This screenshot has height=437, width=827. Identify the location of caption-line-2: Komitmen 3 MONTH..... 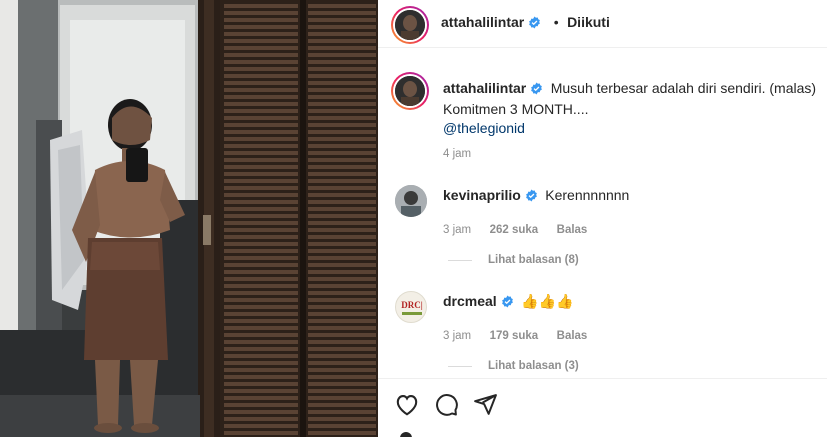
(516, 109).